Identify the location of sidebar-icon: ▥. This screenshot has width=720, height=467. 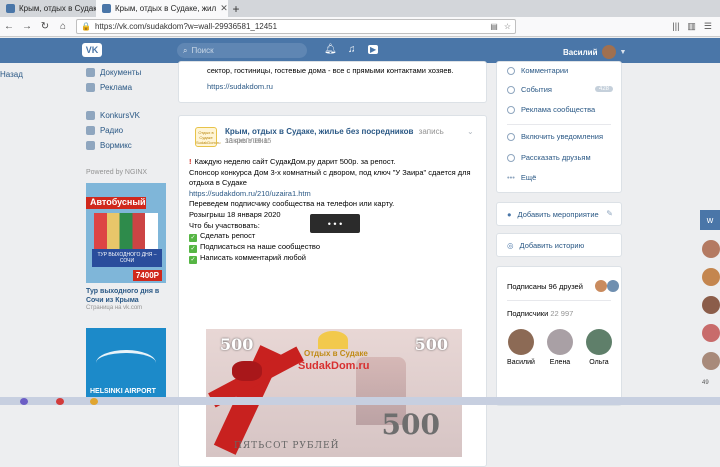
(691, 26).